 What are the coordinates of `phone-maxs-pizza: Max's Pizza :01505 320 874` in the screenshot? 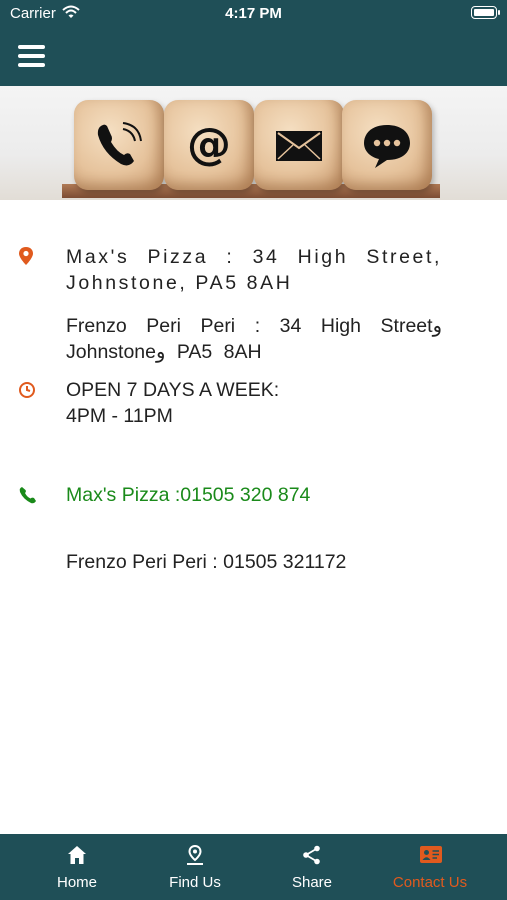 It's located at (254, 495).